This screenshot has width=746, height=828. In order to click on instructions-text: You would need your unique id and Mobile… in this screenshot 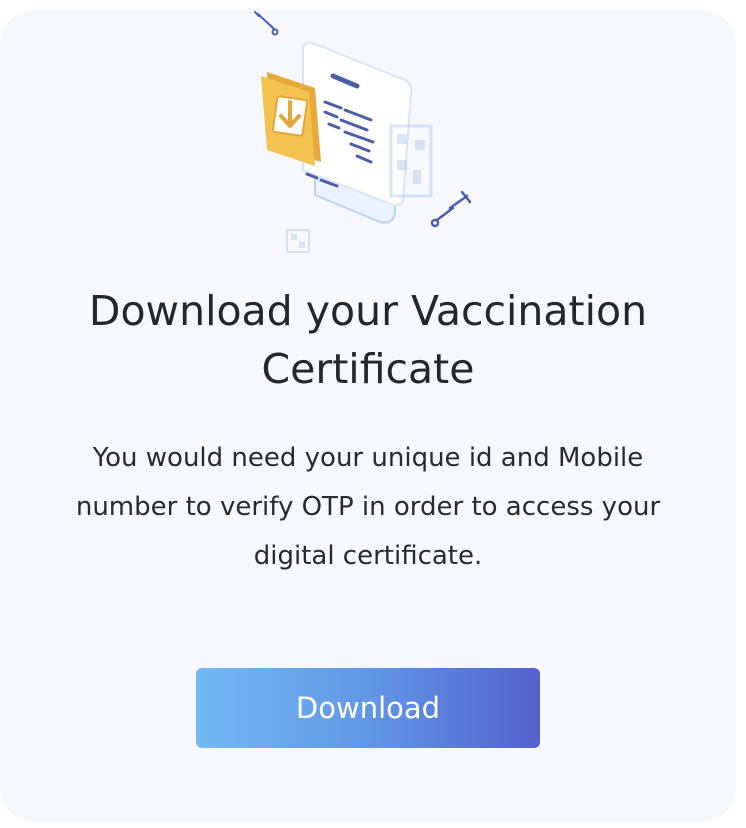, I will do `click(368, 507)`.